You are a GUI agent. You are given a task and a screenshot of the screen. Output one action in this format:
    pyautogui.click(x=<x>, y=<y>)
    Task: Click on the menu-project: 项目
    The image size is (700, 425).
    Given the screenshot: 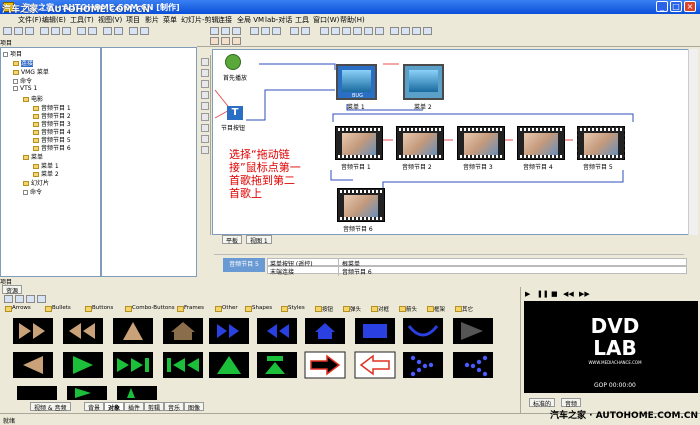 What is the action you would take?
    pyautogui.click(x=133, y=20)
    